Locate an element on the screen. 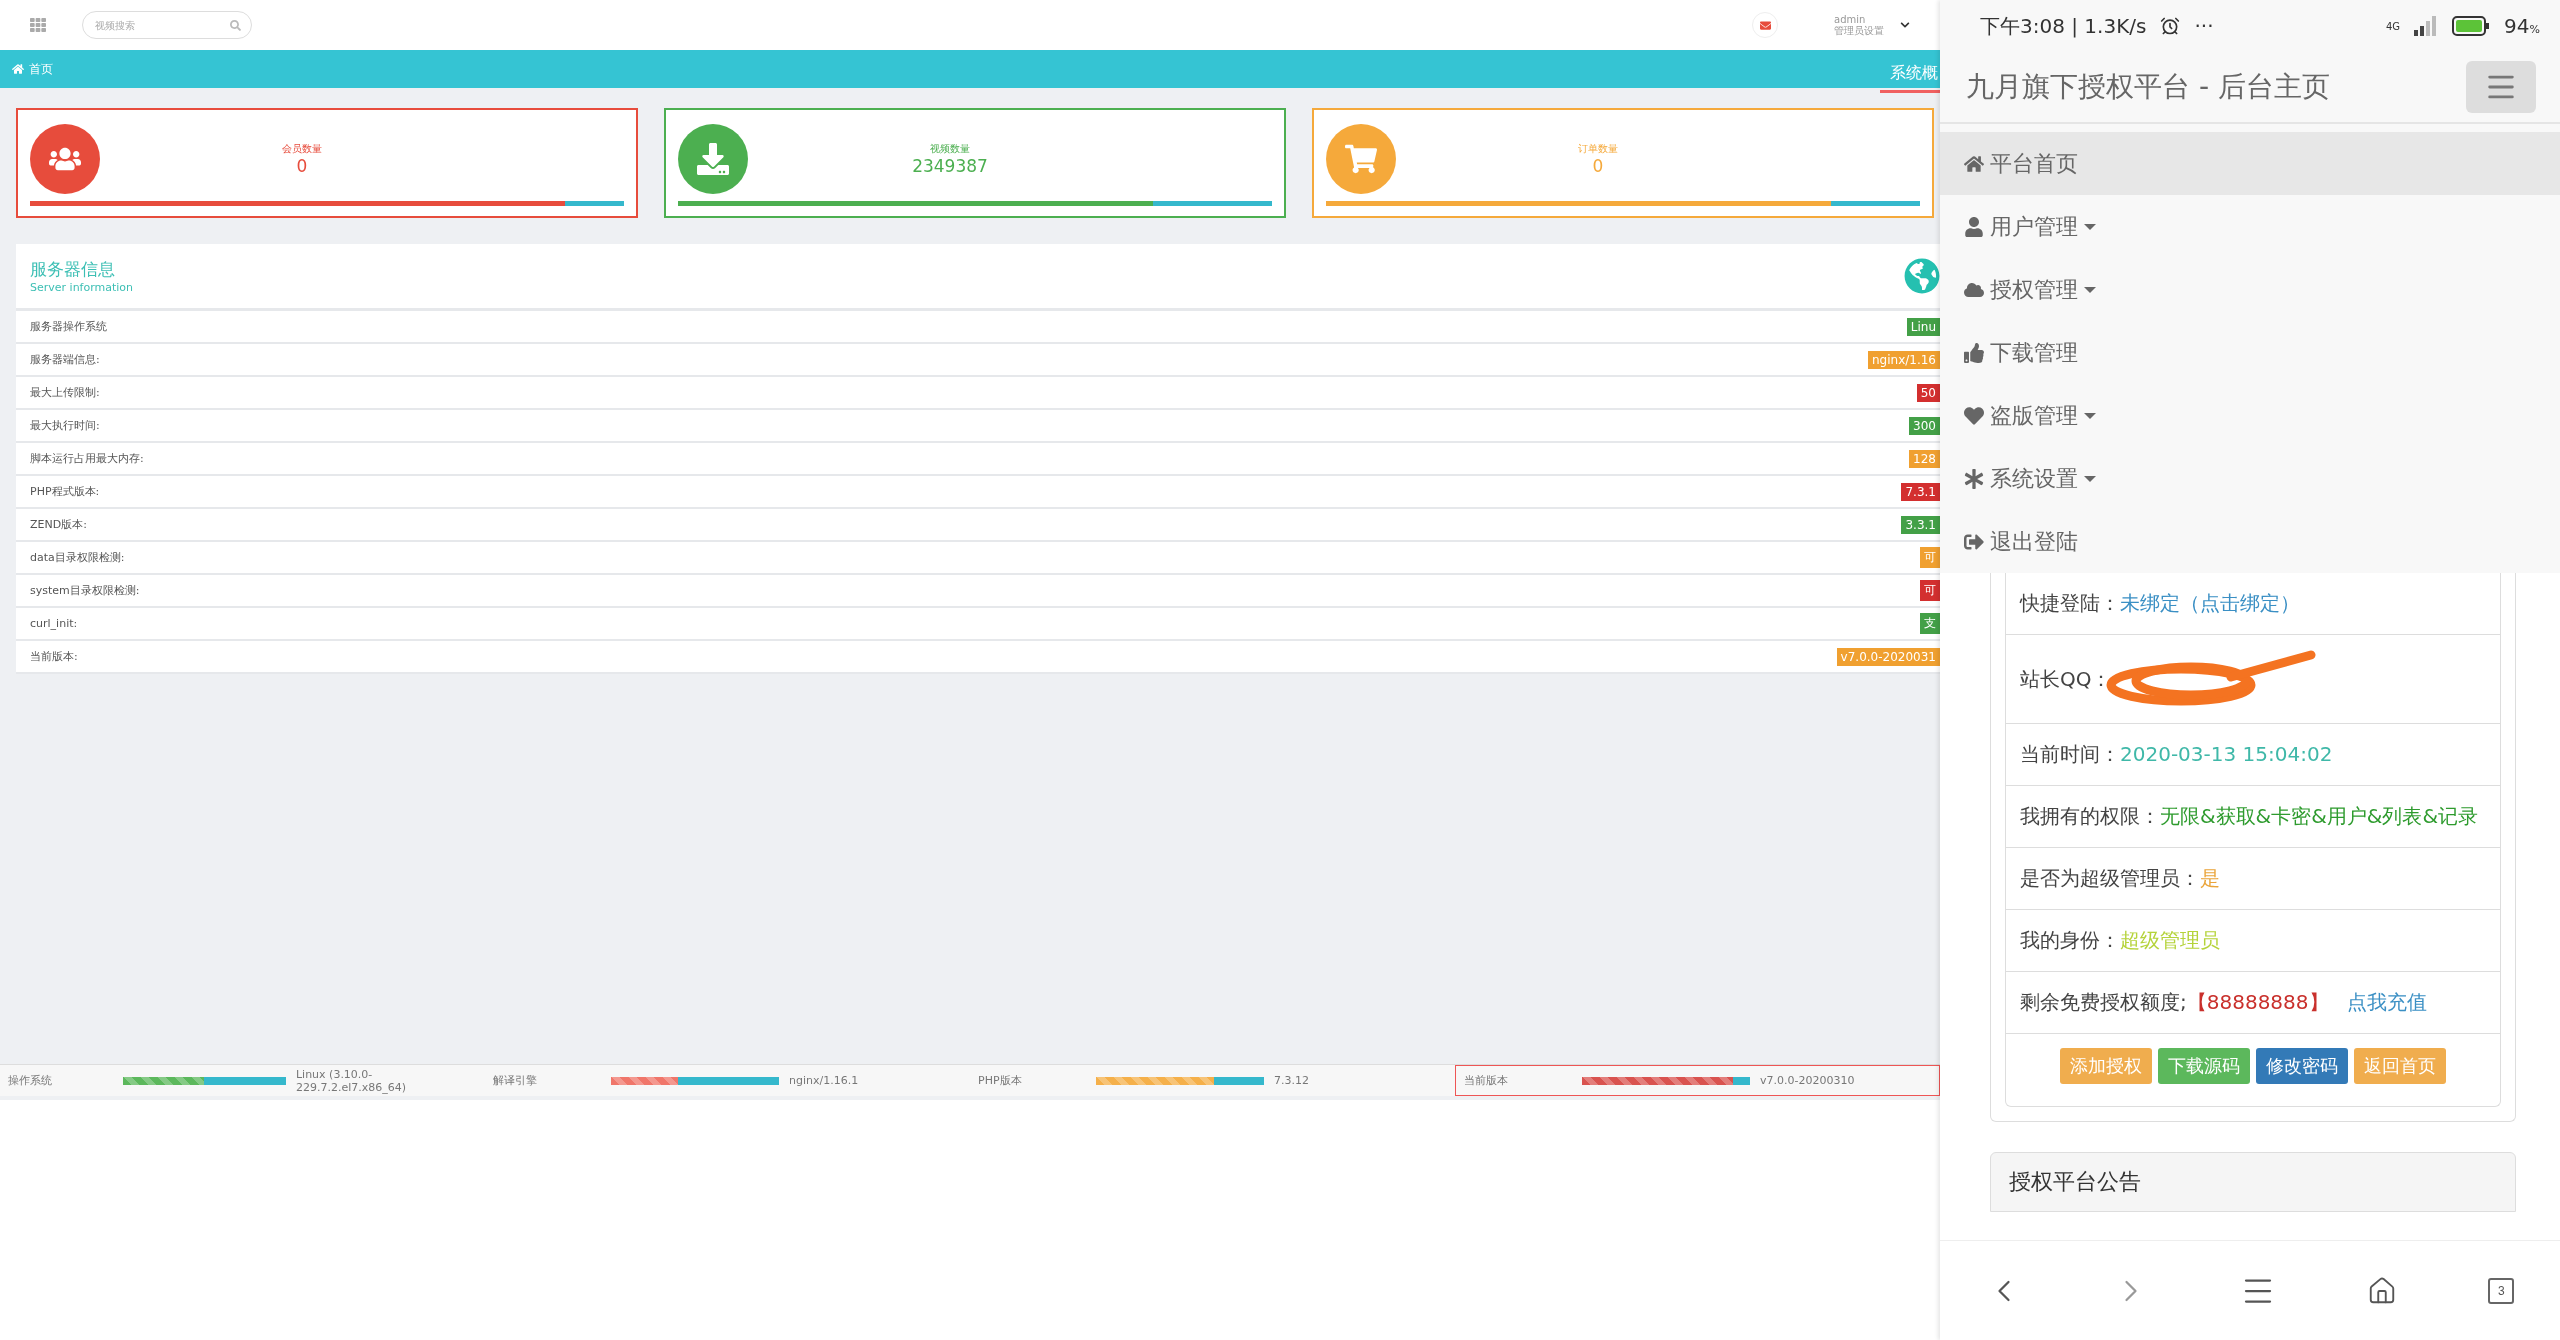 The width and height of the screenshot is (2560, 1340). status-label: 当前版本 is located at coordinates (1486, 1080).